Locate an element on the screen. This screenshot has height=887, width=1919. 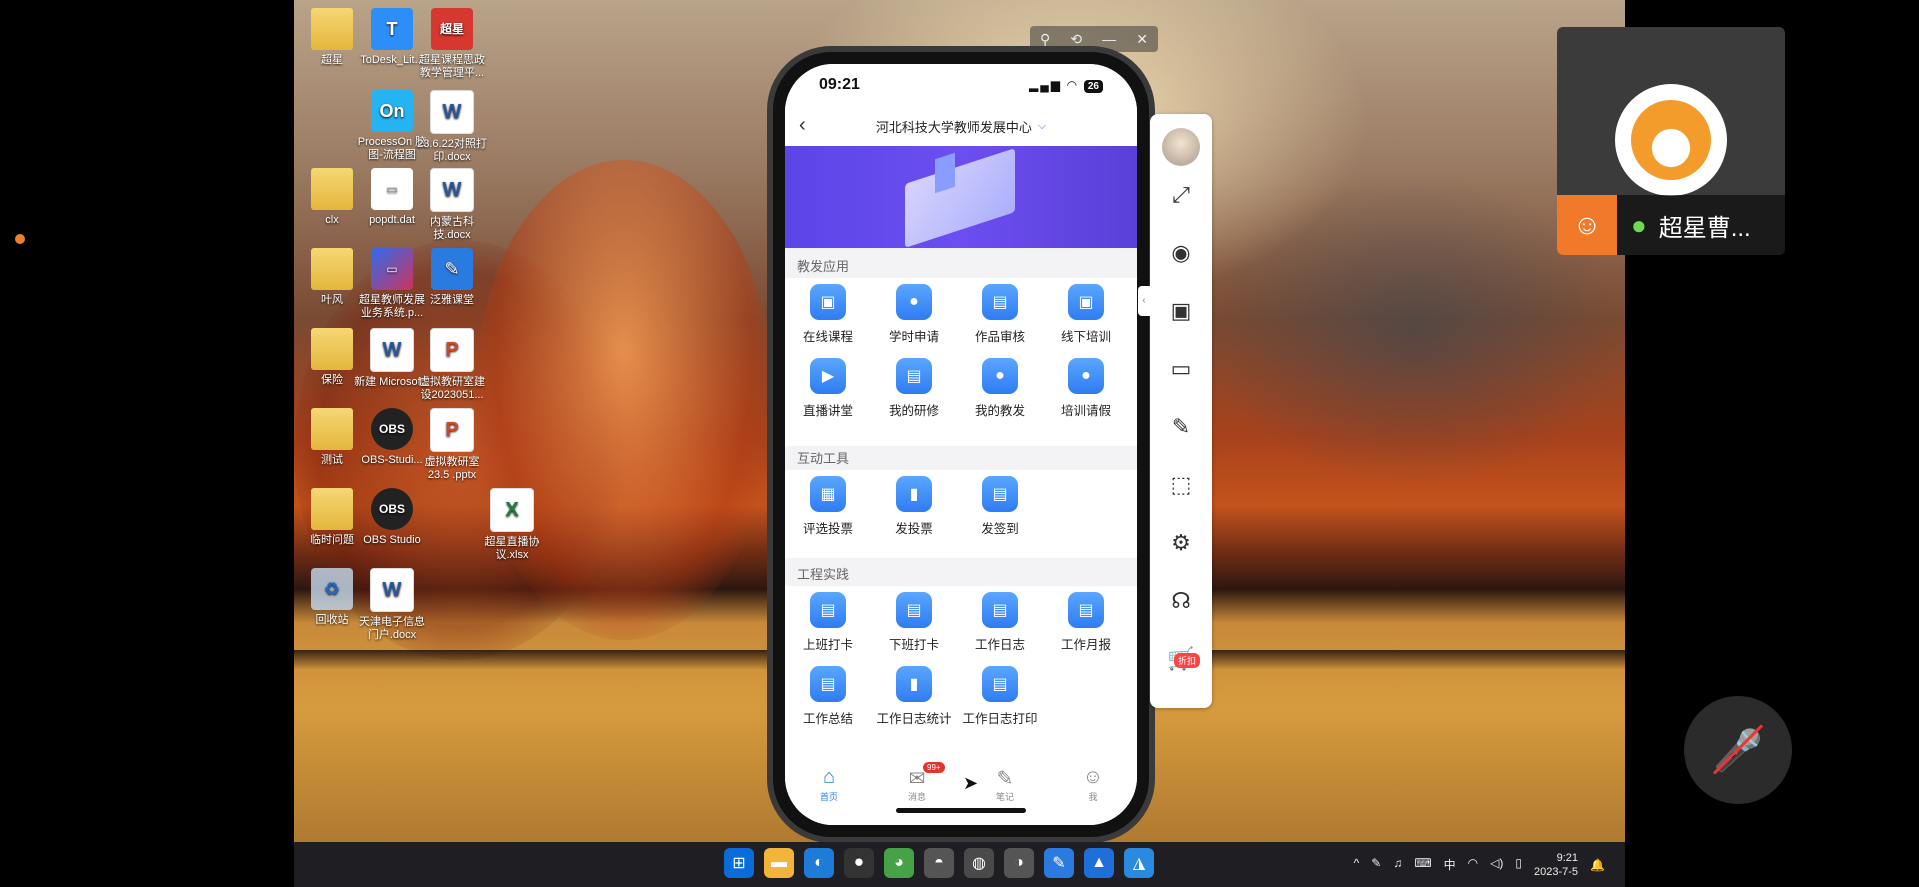
minimize-icon: — is located at coordinates (1109, 39).